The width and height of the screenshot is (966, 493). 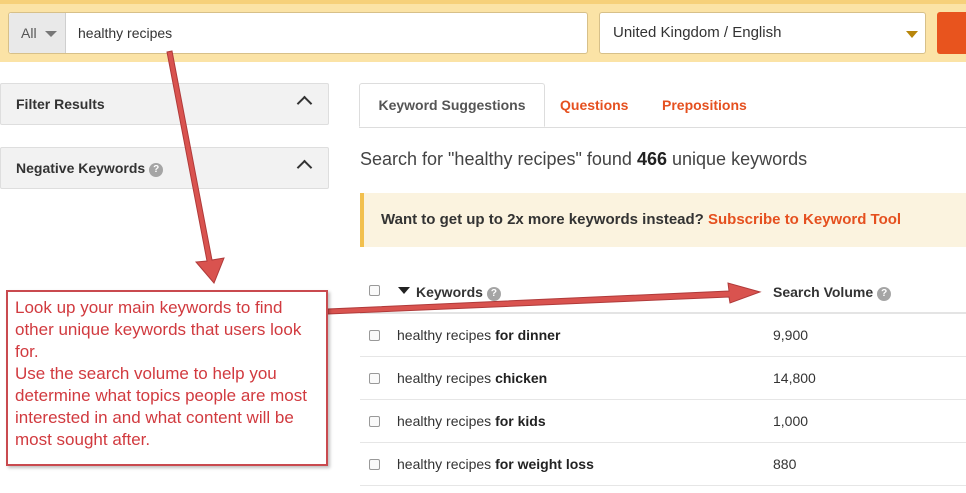 I want to click on locale-value: United Kingdom / English, so click(x=697, y=32).